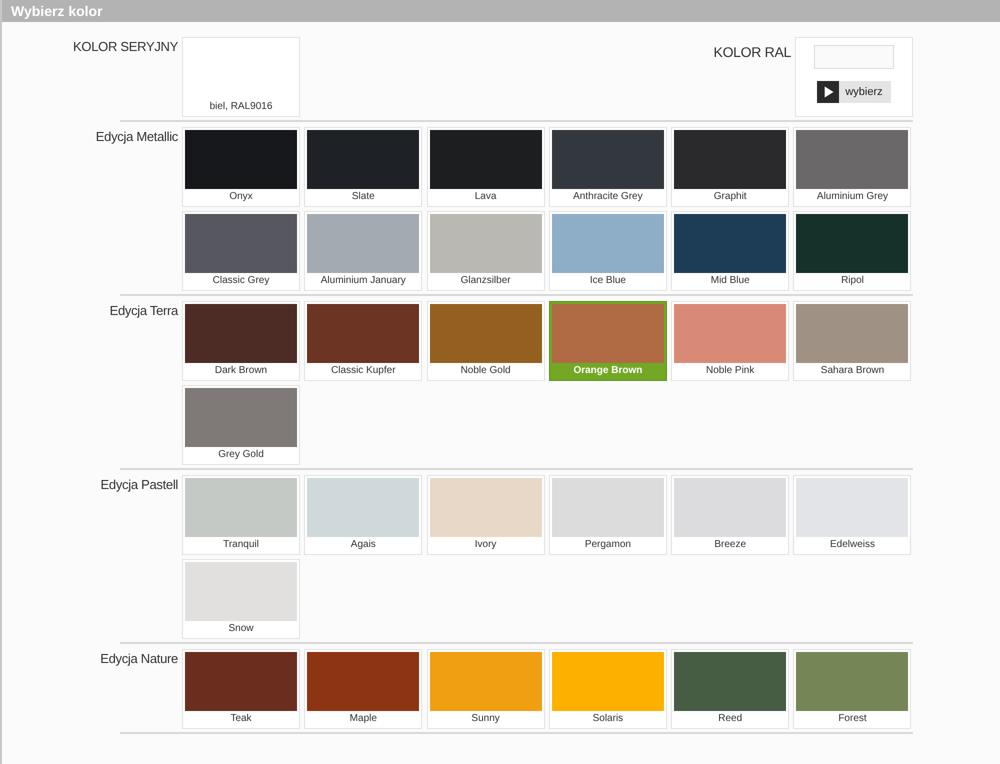 The height and width of the screenshot is (764, 1000). What do you see at coordinates (139, 658) in the screenshot?
I see `section-label: Edycja Nature` at bounding box center [139, 658].